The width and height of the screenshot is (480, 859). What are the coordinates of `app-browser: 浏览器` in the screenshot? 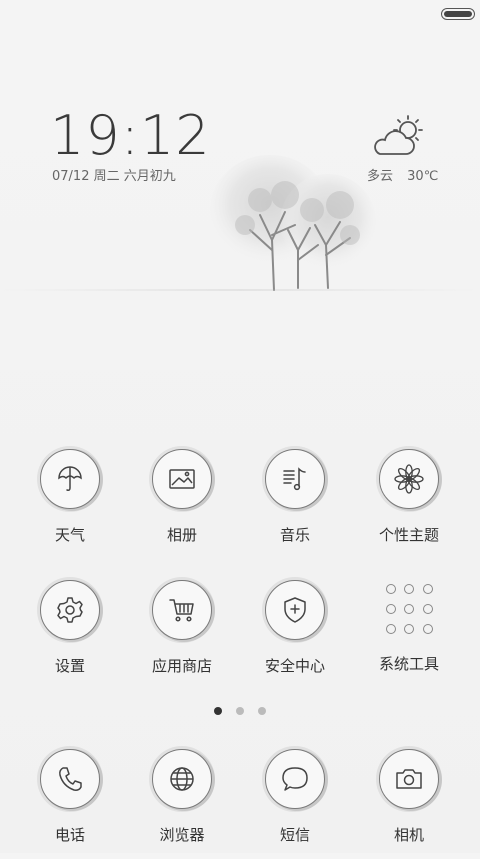 It's located at (182, 797).